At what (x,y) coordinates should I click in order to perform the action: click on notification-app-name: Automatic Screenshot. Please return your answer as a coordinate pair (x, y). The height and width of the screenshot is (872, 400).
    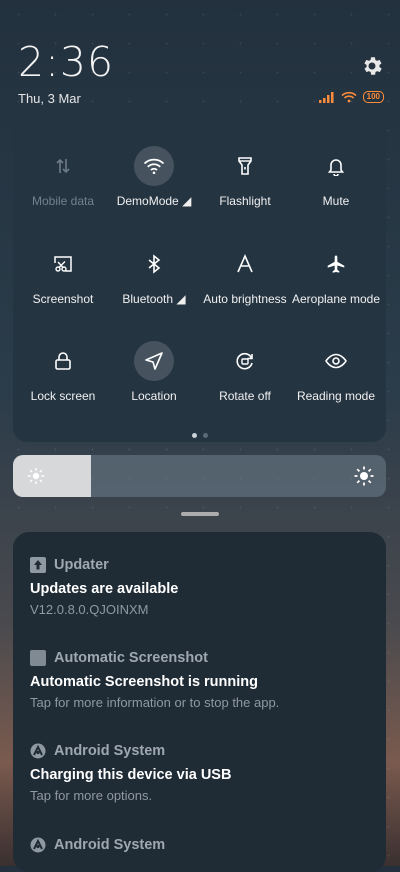
    Looking at the image, I should click on (131, 658).